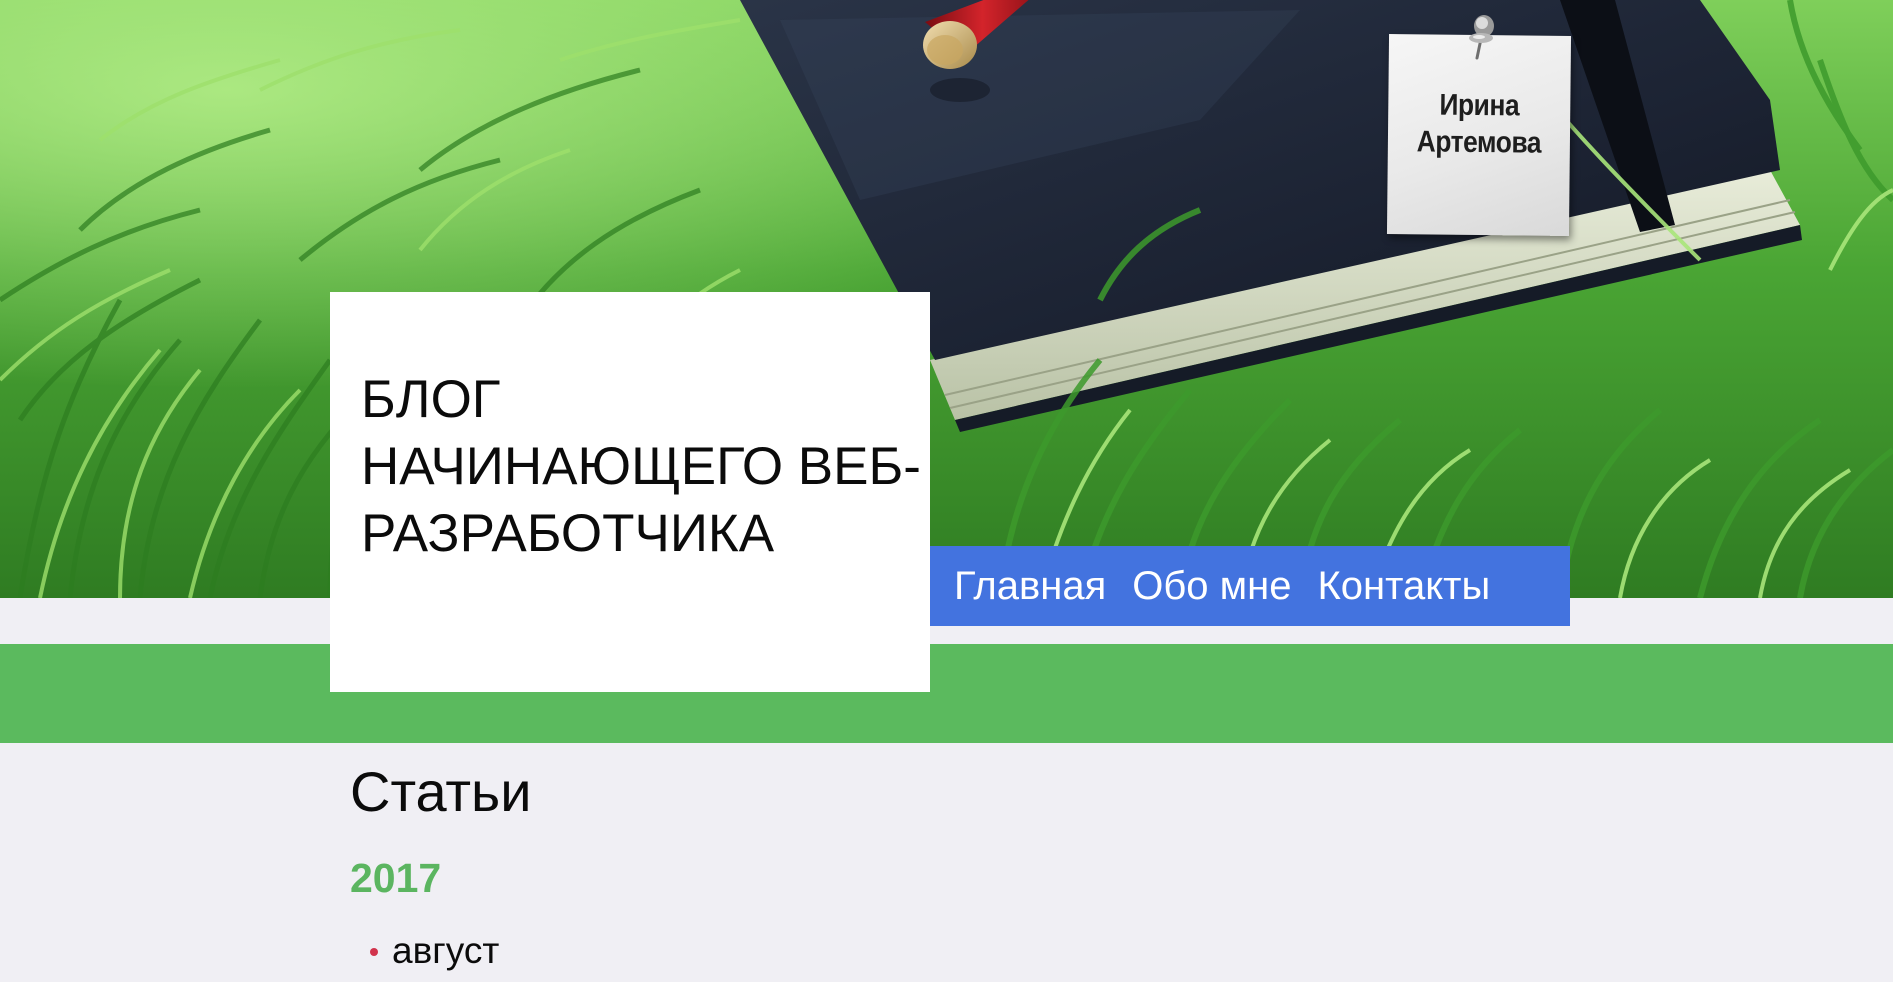 Image resolution: width=1893 pixels, height=982 pixels. What do you see at coordinates (445, 950) in the screenshot?
I see `archive-month-label: август` at bounding box center [445, 950].